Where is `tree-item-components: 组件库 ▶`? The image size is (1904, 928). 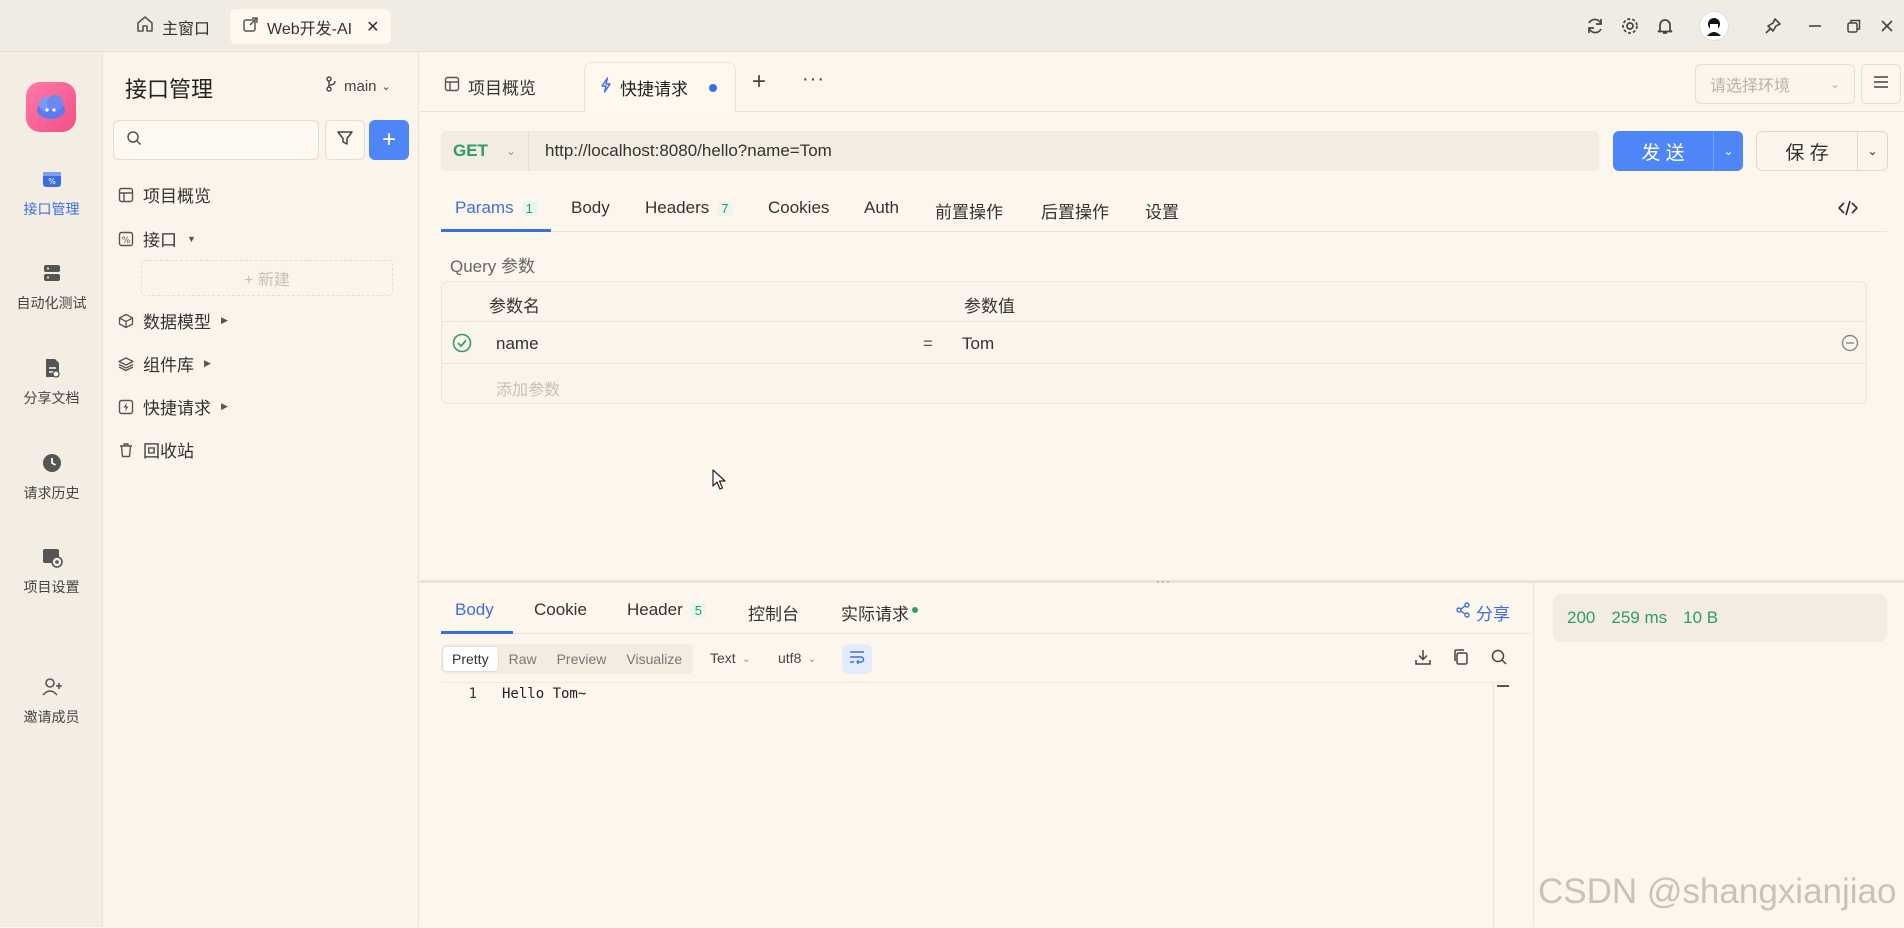 tree-item-components: 组件库 ▶ is located at coordinates (164, 363).